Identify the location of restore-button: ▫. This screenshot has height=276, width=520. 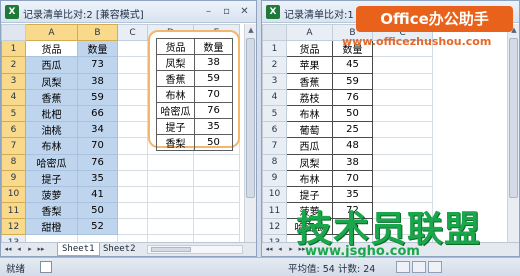
(226, 11).